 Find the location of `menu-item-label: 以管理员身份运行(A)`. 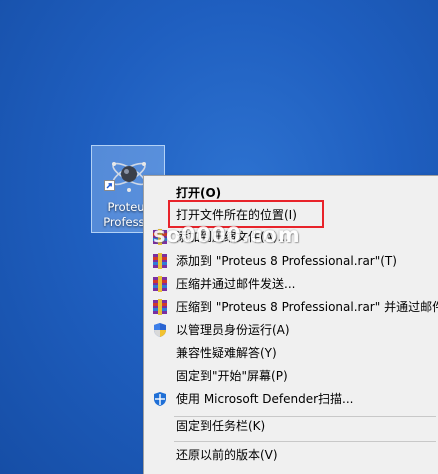

menu-item-label: 以管理员身份运行(A) is located at coordinates (233, 330).